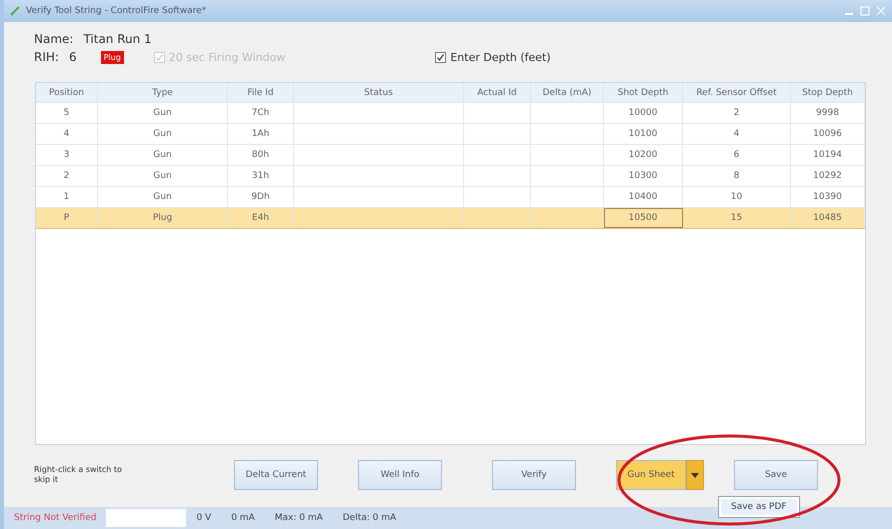  Describe the element at coordinates (865, 11) in the screenshot. I see `maximize-icon` at that location.